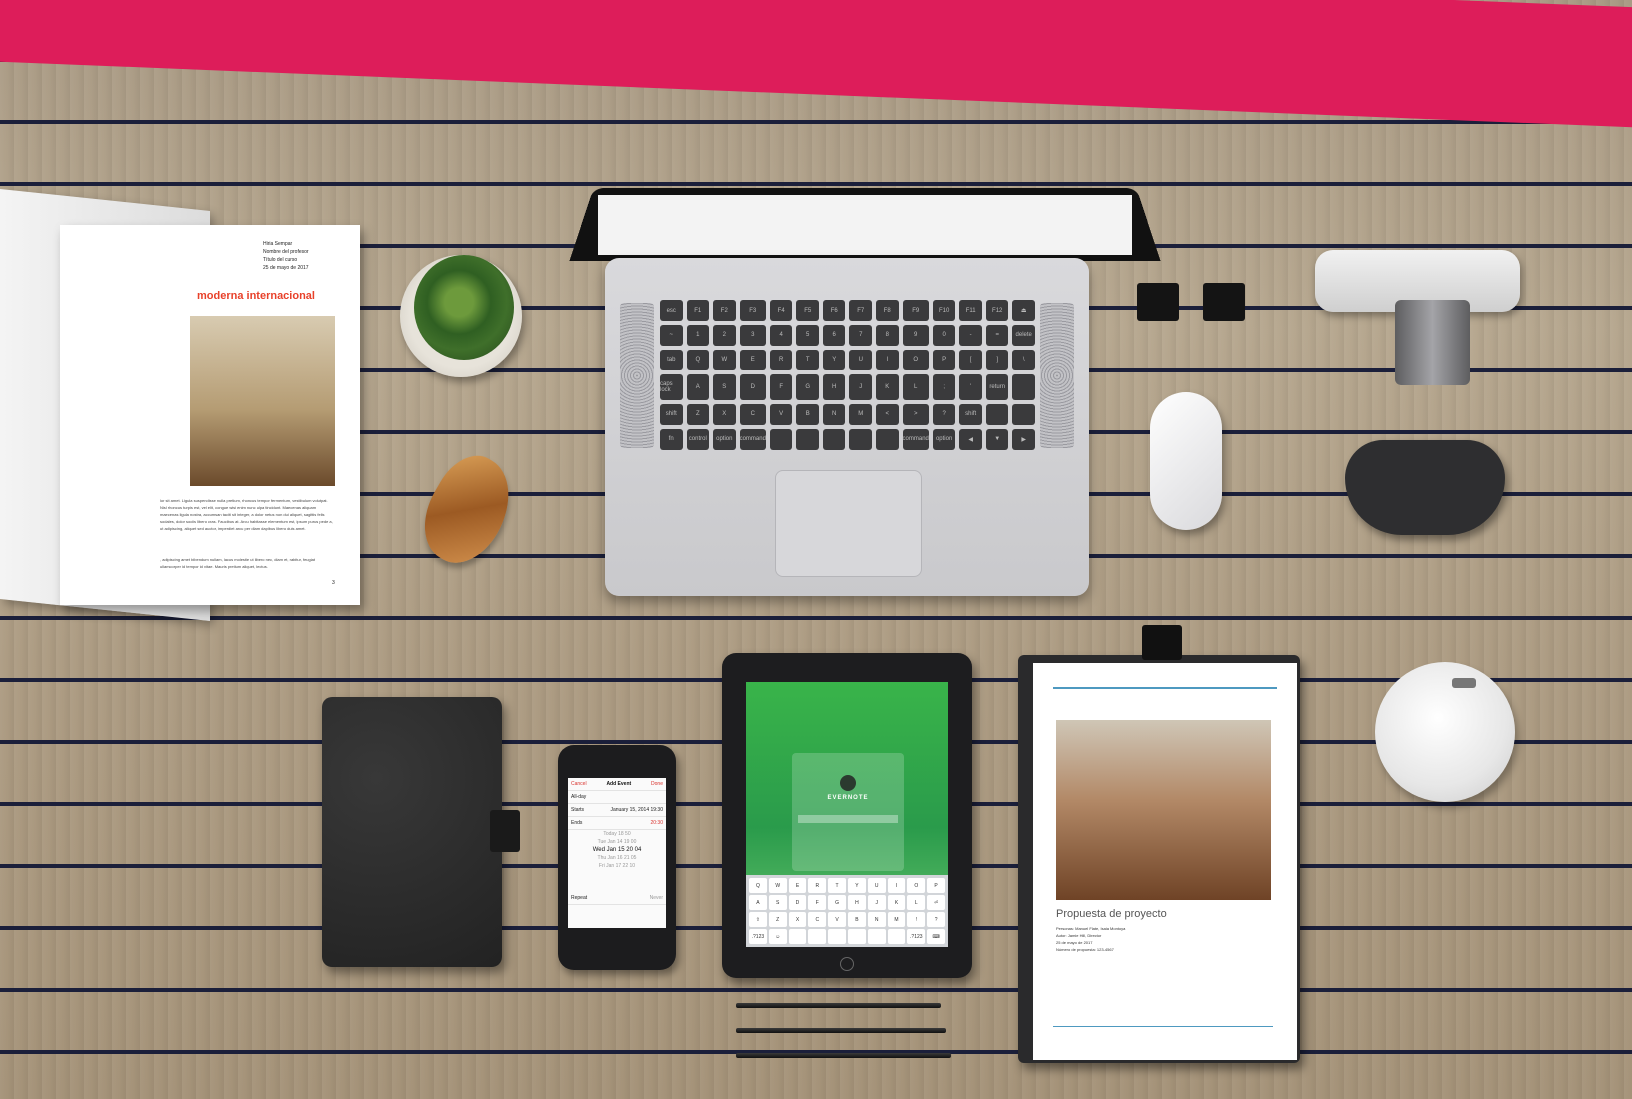  Describe the element at coordinates (286, 268) in the screenshot. I see `magazine-meta-line: 25 de mayo de 2017` at that location.